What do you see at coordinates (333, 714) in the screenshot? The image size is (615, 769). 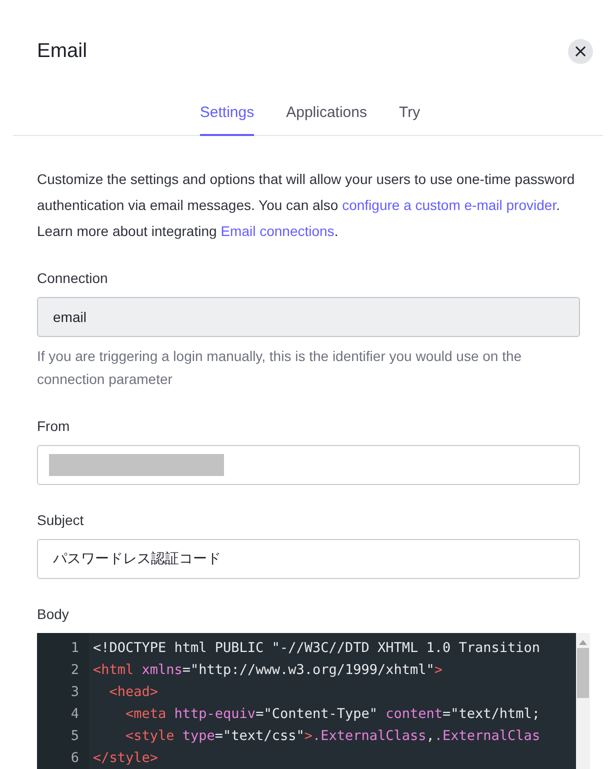 I see `code-line: <meta http-equiv="Content-Type" content="text/html;` at bounding box center [333, 714].